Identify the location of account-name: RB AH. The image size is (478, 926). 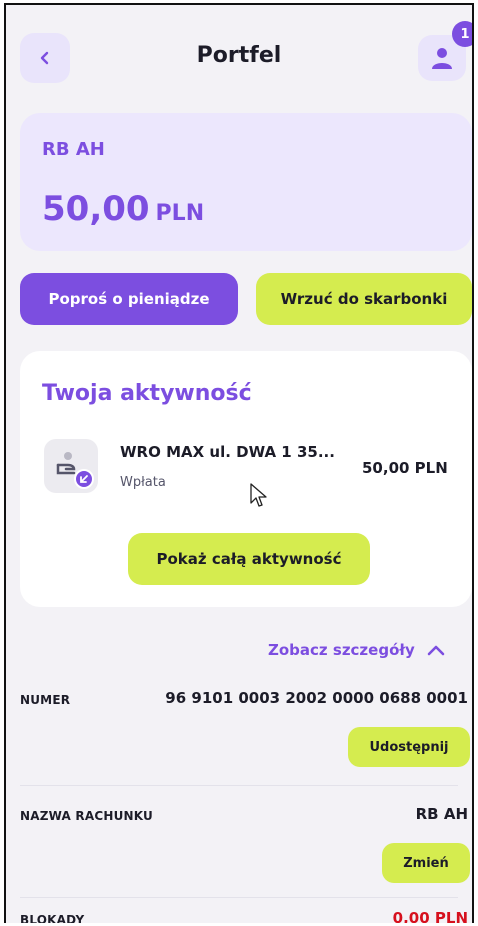
(73, 149).